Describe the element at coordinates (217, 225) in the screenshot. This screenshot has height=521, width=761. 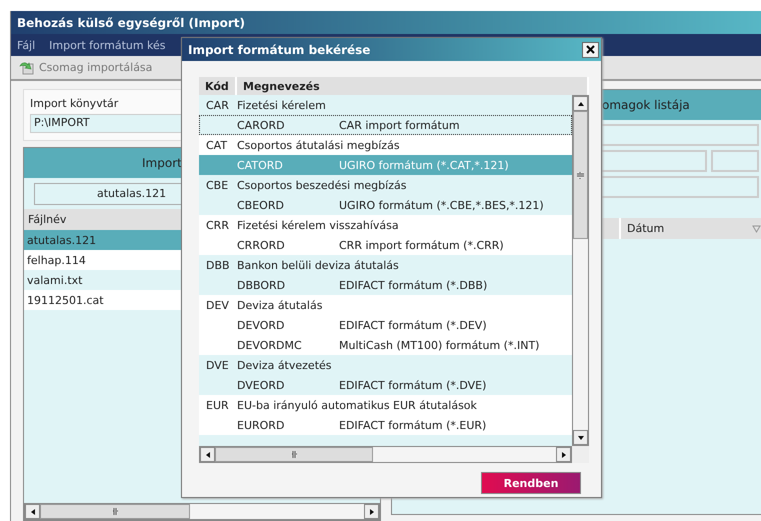
I see `table-cell-text: CRR` at that location.